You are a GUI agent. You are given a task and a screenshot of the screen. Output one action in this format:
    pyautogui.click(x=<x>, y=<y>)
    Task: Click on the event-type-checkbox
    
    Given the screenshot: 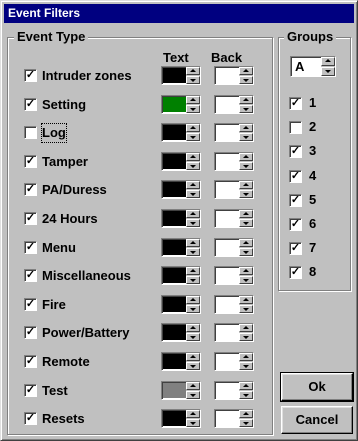 What is the action you would take?
    pyautogui.click(x=30, y=133)
    